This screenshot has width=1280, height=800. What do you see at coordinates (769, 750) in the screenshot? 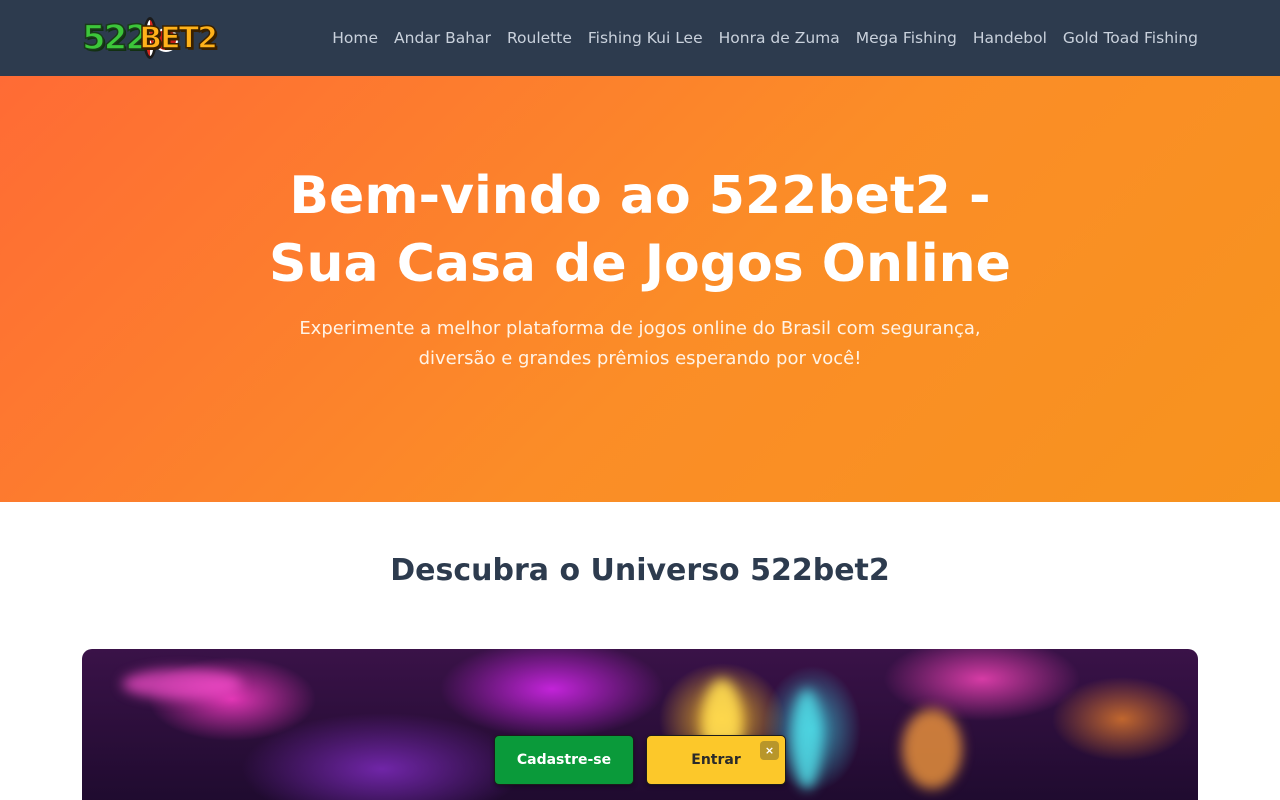
I see `close-icon: ×` at bounding box center [769, 750].